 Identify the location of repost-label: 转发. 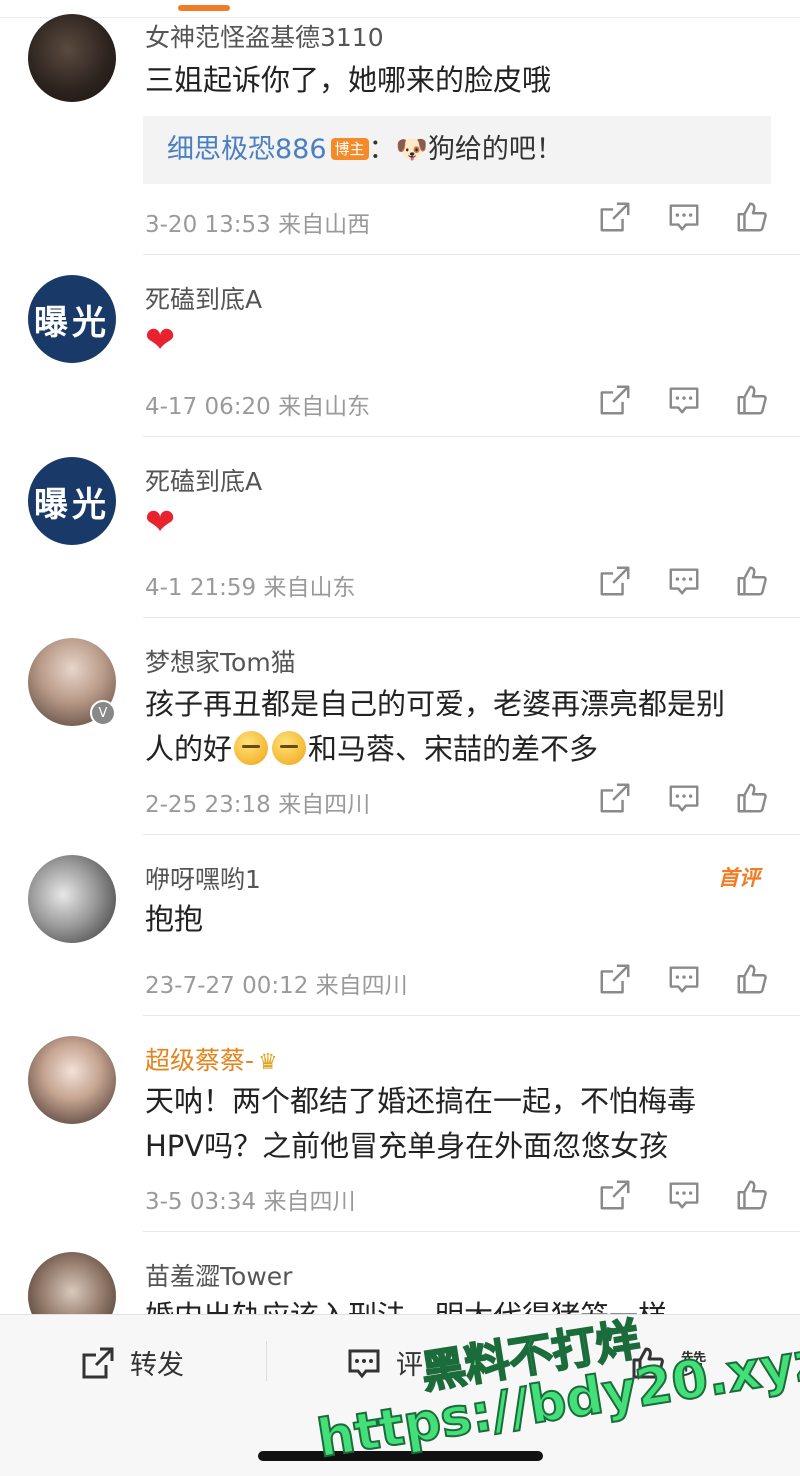
(157, 1365).